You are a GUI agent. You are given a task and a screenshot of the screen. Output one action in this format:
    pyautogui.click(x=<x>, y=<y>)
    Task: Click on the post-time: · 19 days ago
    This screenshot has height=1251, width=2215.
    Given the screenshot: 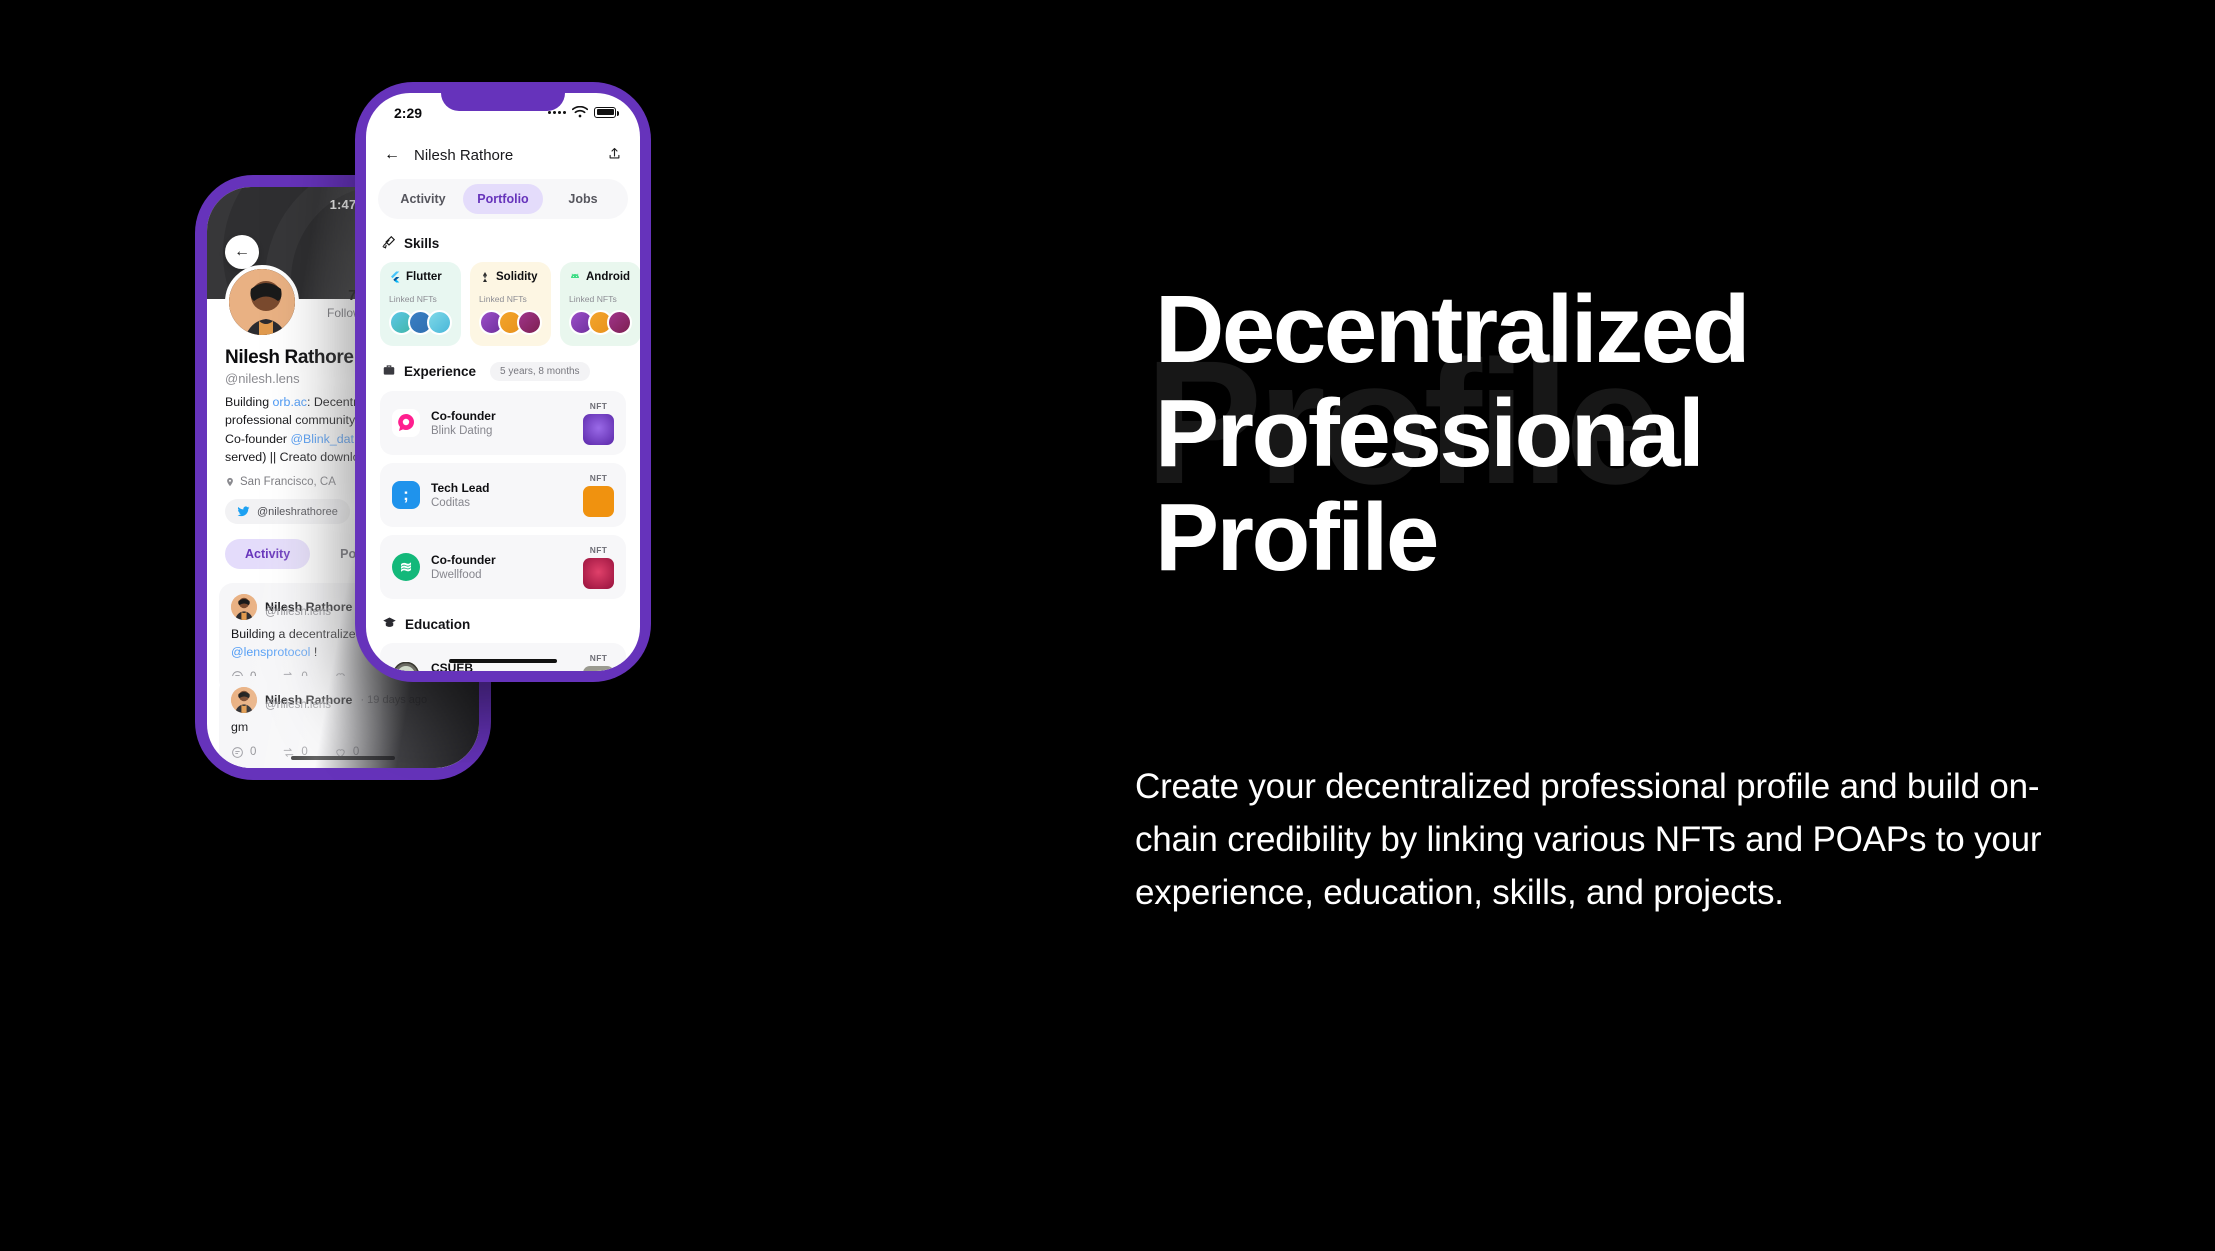 What is the action you would take?
    pyautogui.click(x=394, y=700)
    